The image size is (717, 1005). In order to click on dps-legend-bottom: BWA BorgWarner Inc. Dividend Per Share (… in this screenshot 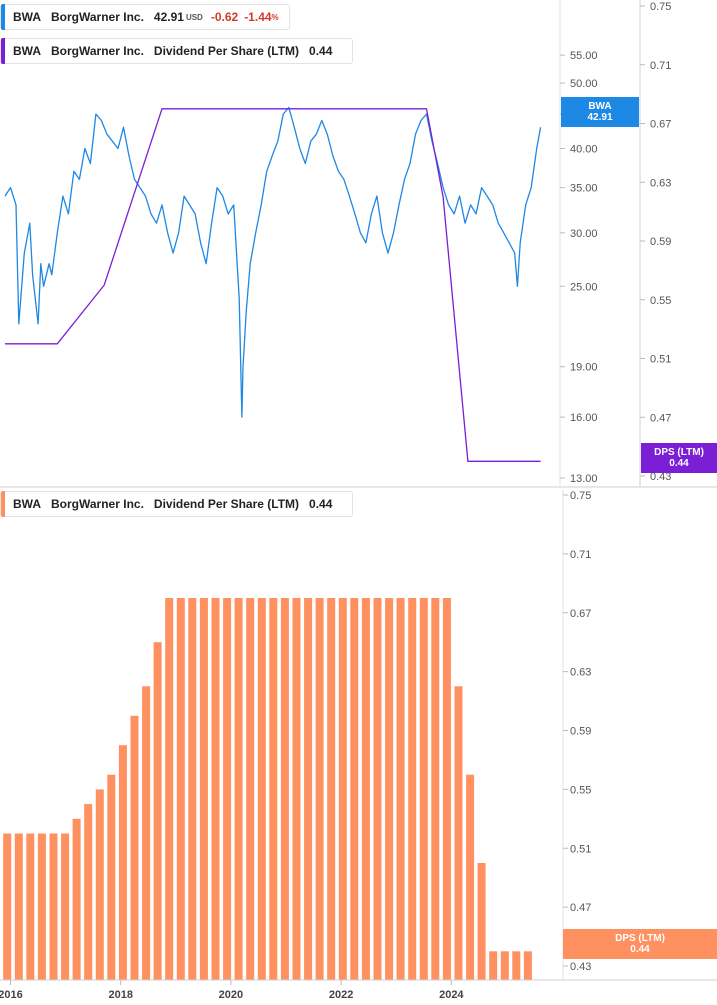, I will do `click(177, 504)`.